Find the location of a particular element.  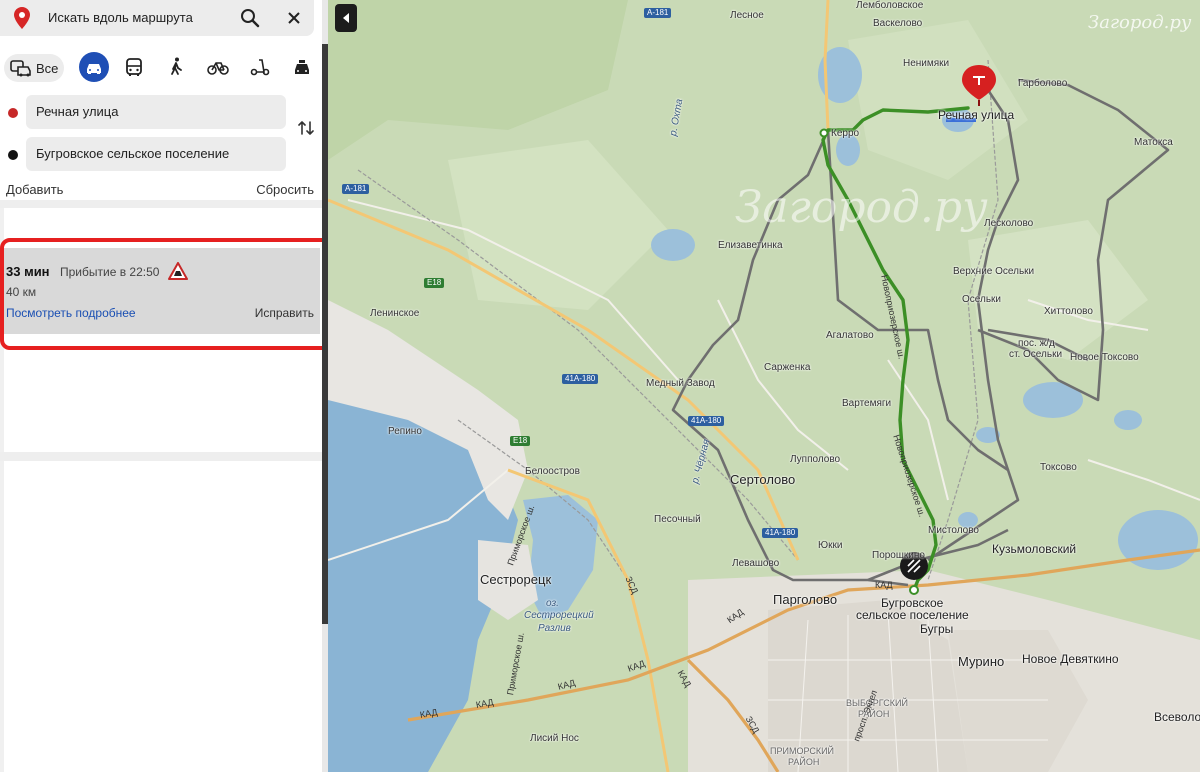

place-label: Медный Завод is located at coordinates (680, 383).